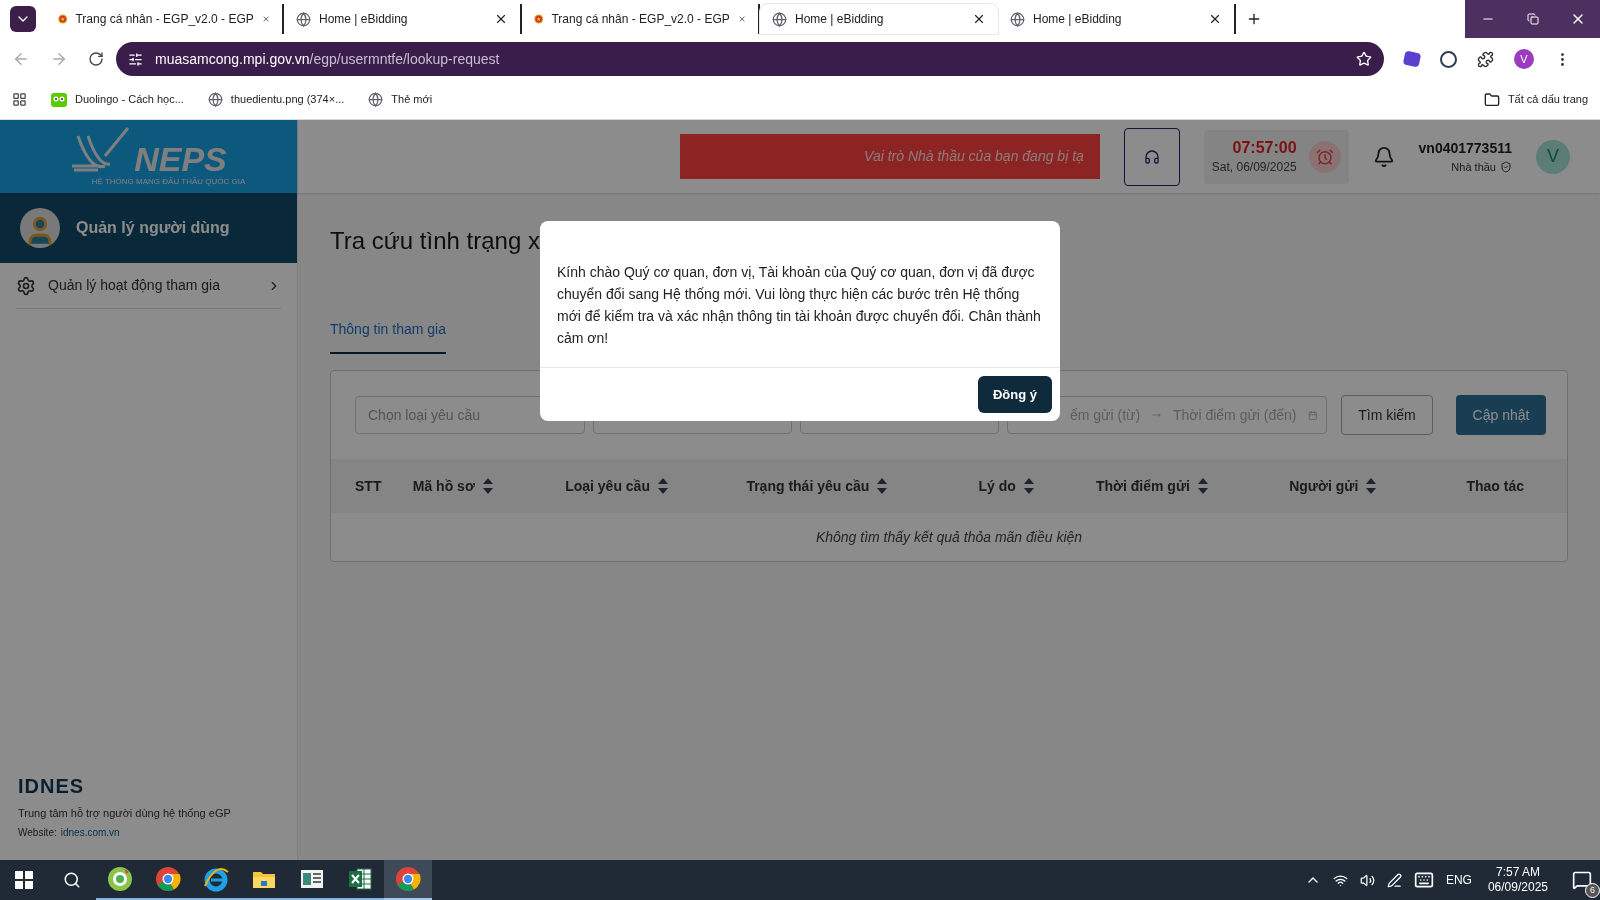 The width and height of the screenshot is (1600, 900). I want to click on page-title: Tra cứu tình trạng x, so click(435, 241).